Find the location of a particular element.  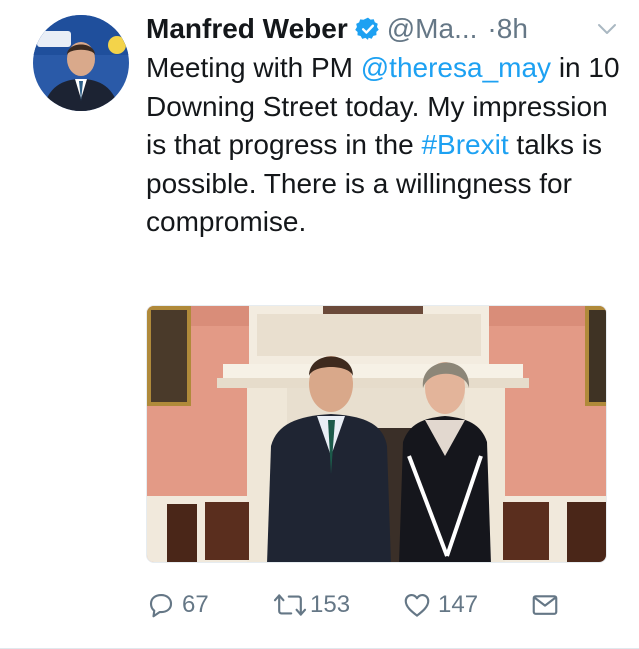

reply-button: 67 is located at coordinates (177, 605).